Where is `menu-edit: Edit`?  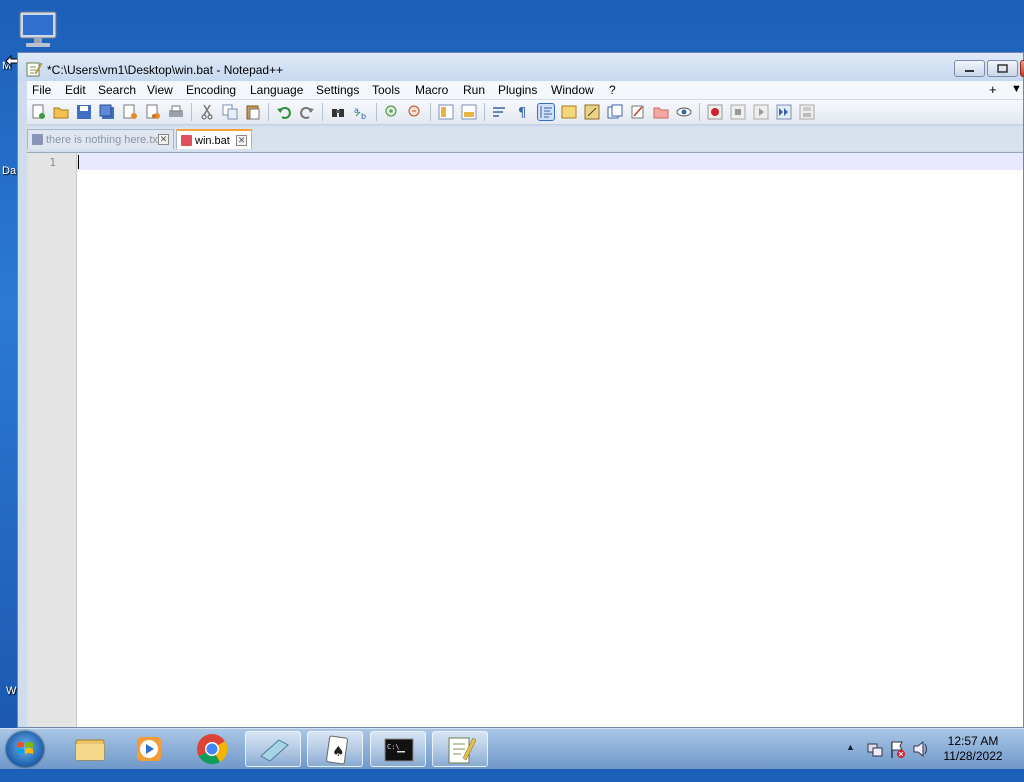 menu-edit: Edit is located at coordinates (75, 90).